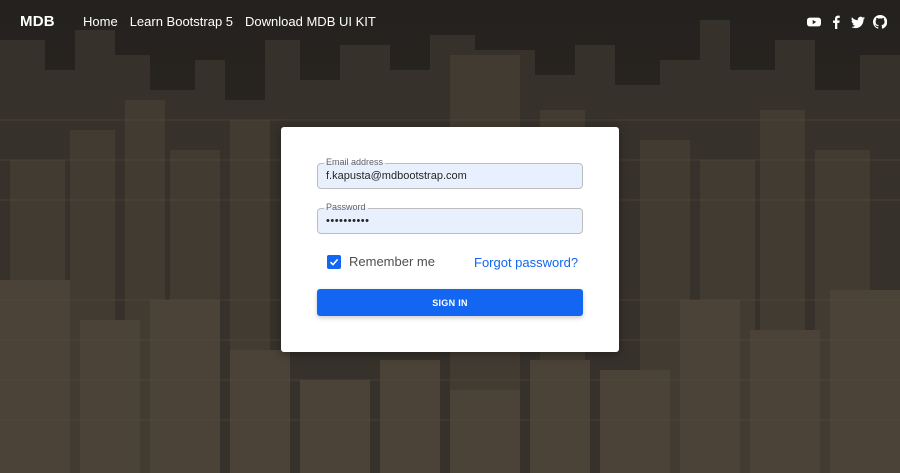 The height and width of the screenshot is (473, 900). I want to click on social-links, so click(847, 22).